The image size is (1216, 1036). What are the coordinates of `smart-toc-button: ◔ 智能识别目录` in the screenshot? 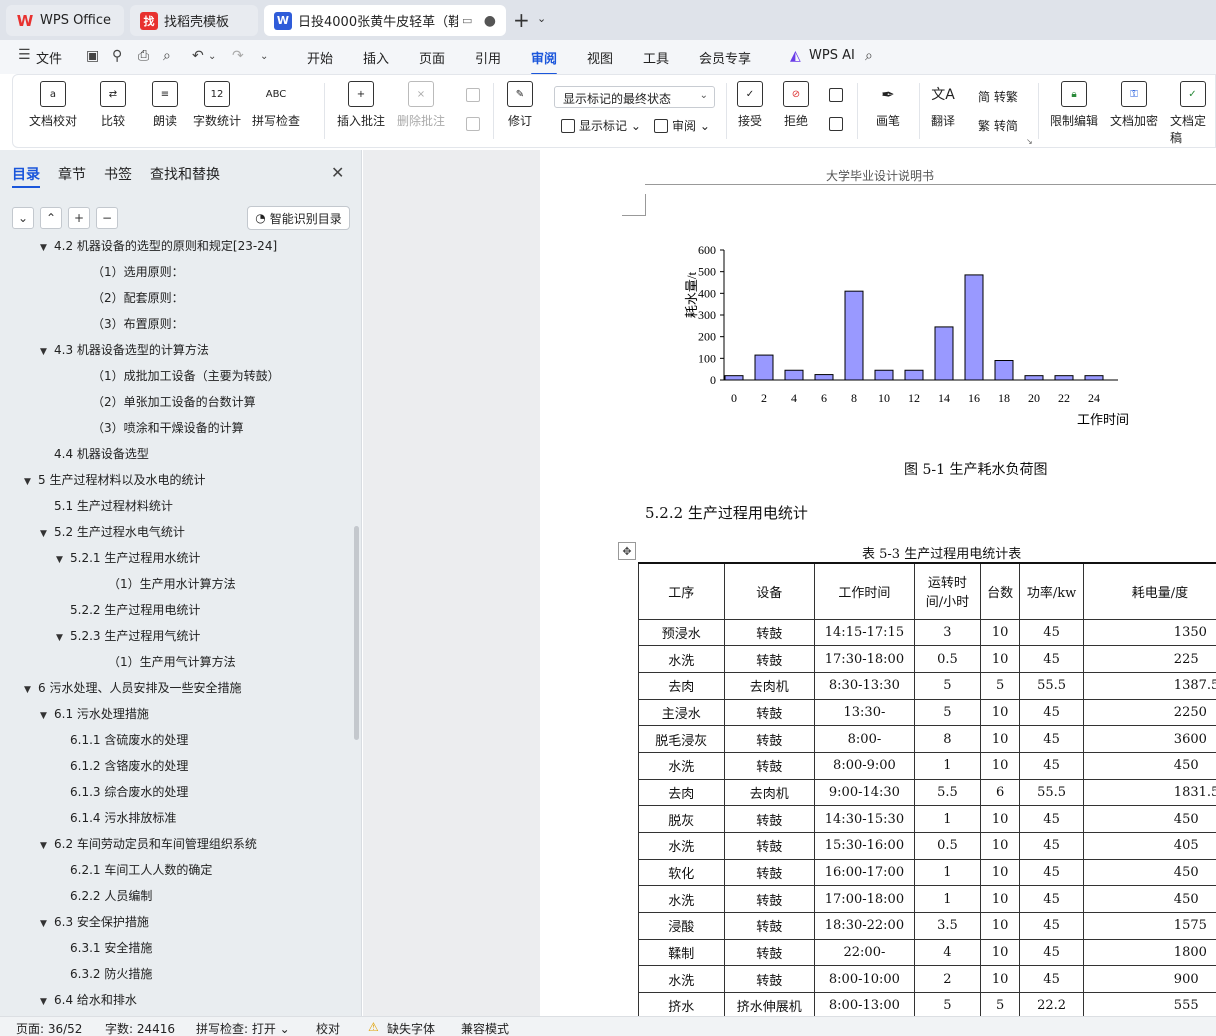 It's located at (298, 218).